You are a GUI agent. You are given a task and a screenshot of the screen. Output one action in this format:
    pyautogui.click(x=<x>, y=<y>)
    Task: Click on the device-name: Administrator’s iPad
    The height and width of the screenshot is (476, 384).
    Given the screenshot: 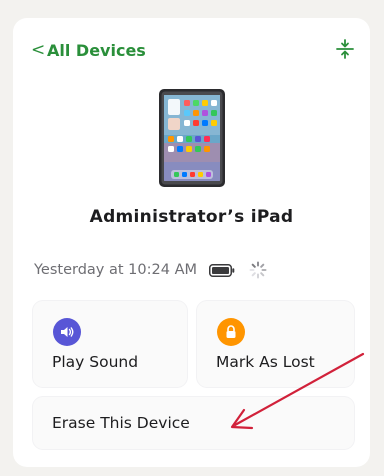 What is the action you would take?
    pyautogui.click(x=191, y=217)
    